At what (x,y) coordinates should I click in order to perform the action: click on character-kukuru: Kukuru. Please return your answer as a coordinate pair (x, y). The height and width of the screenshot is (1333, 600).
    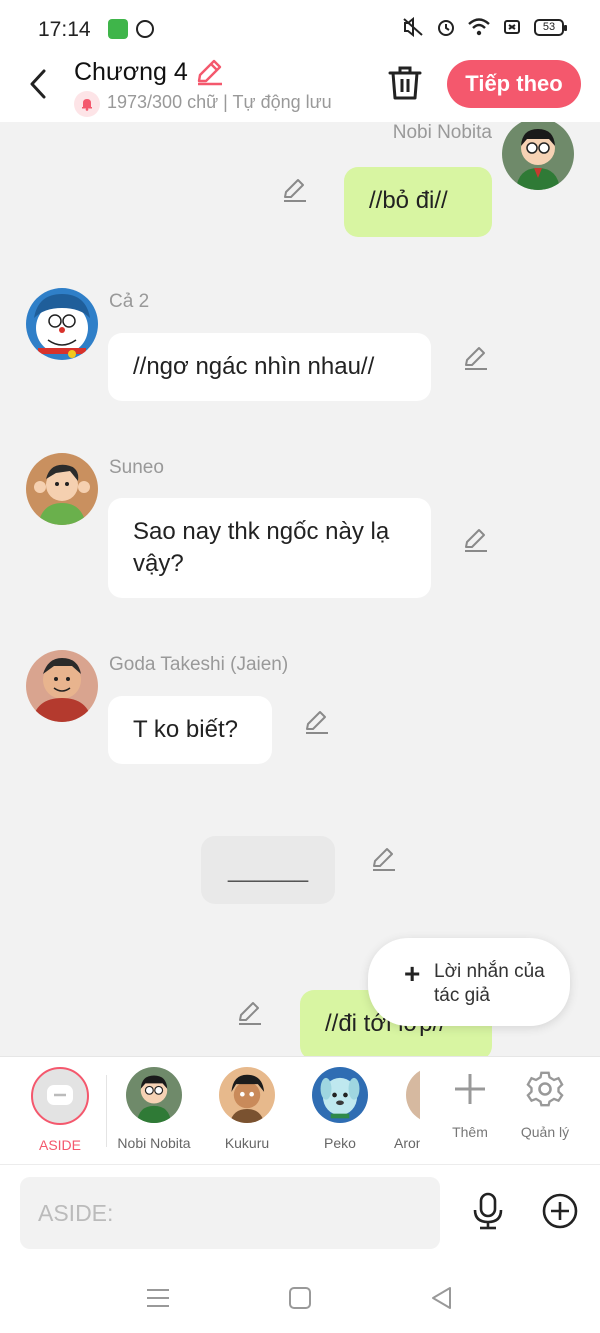
    Looking at the image, I should click on (247, 1109).